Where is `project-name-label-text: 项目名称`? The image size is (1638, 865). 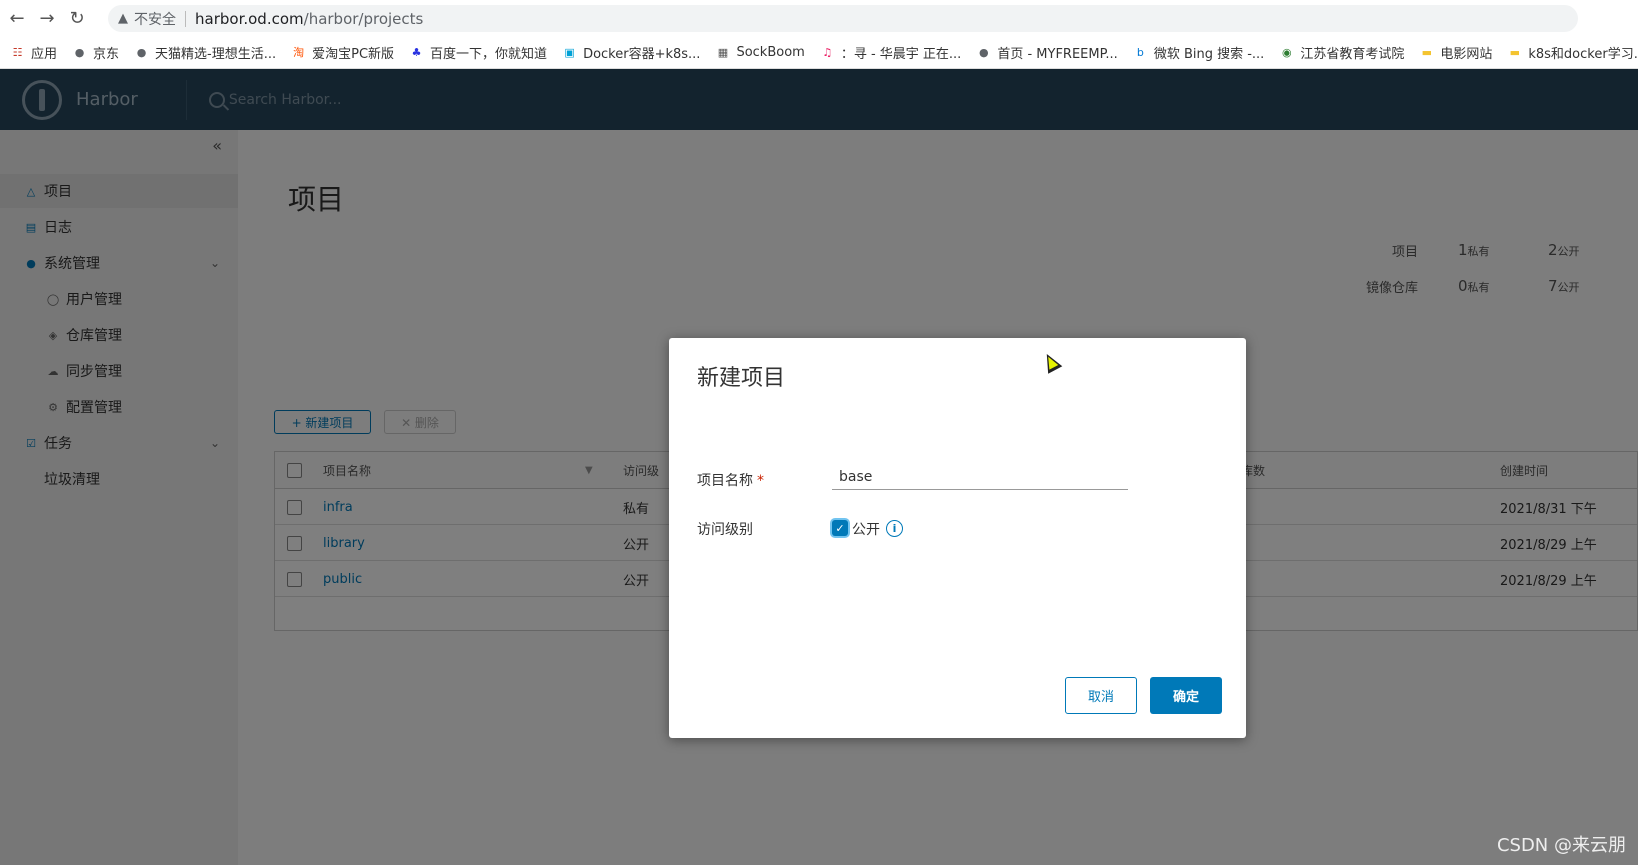 project-name-label-text: 项目名称 is located at coordinates (725, 481).